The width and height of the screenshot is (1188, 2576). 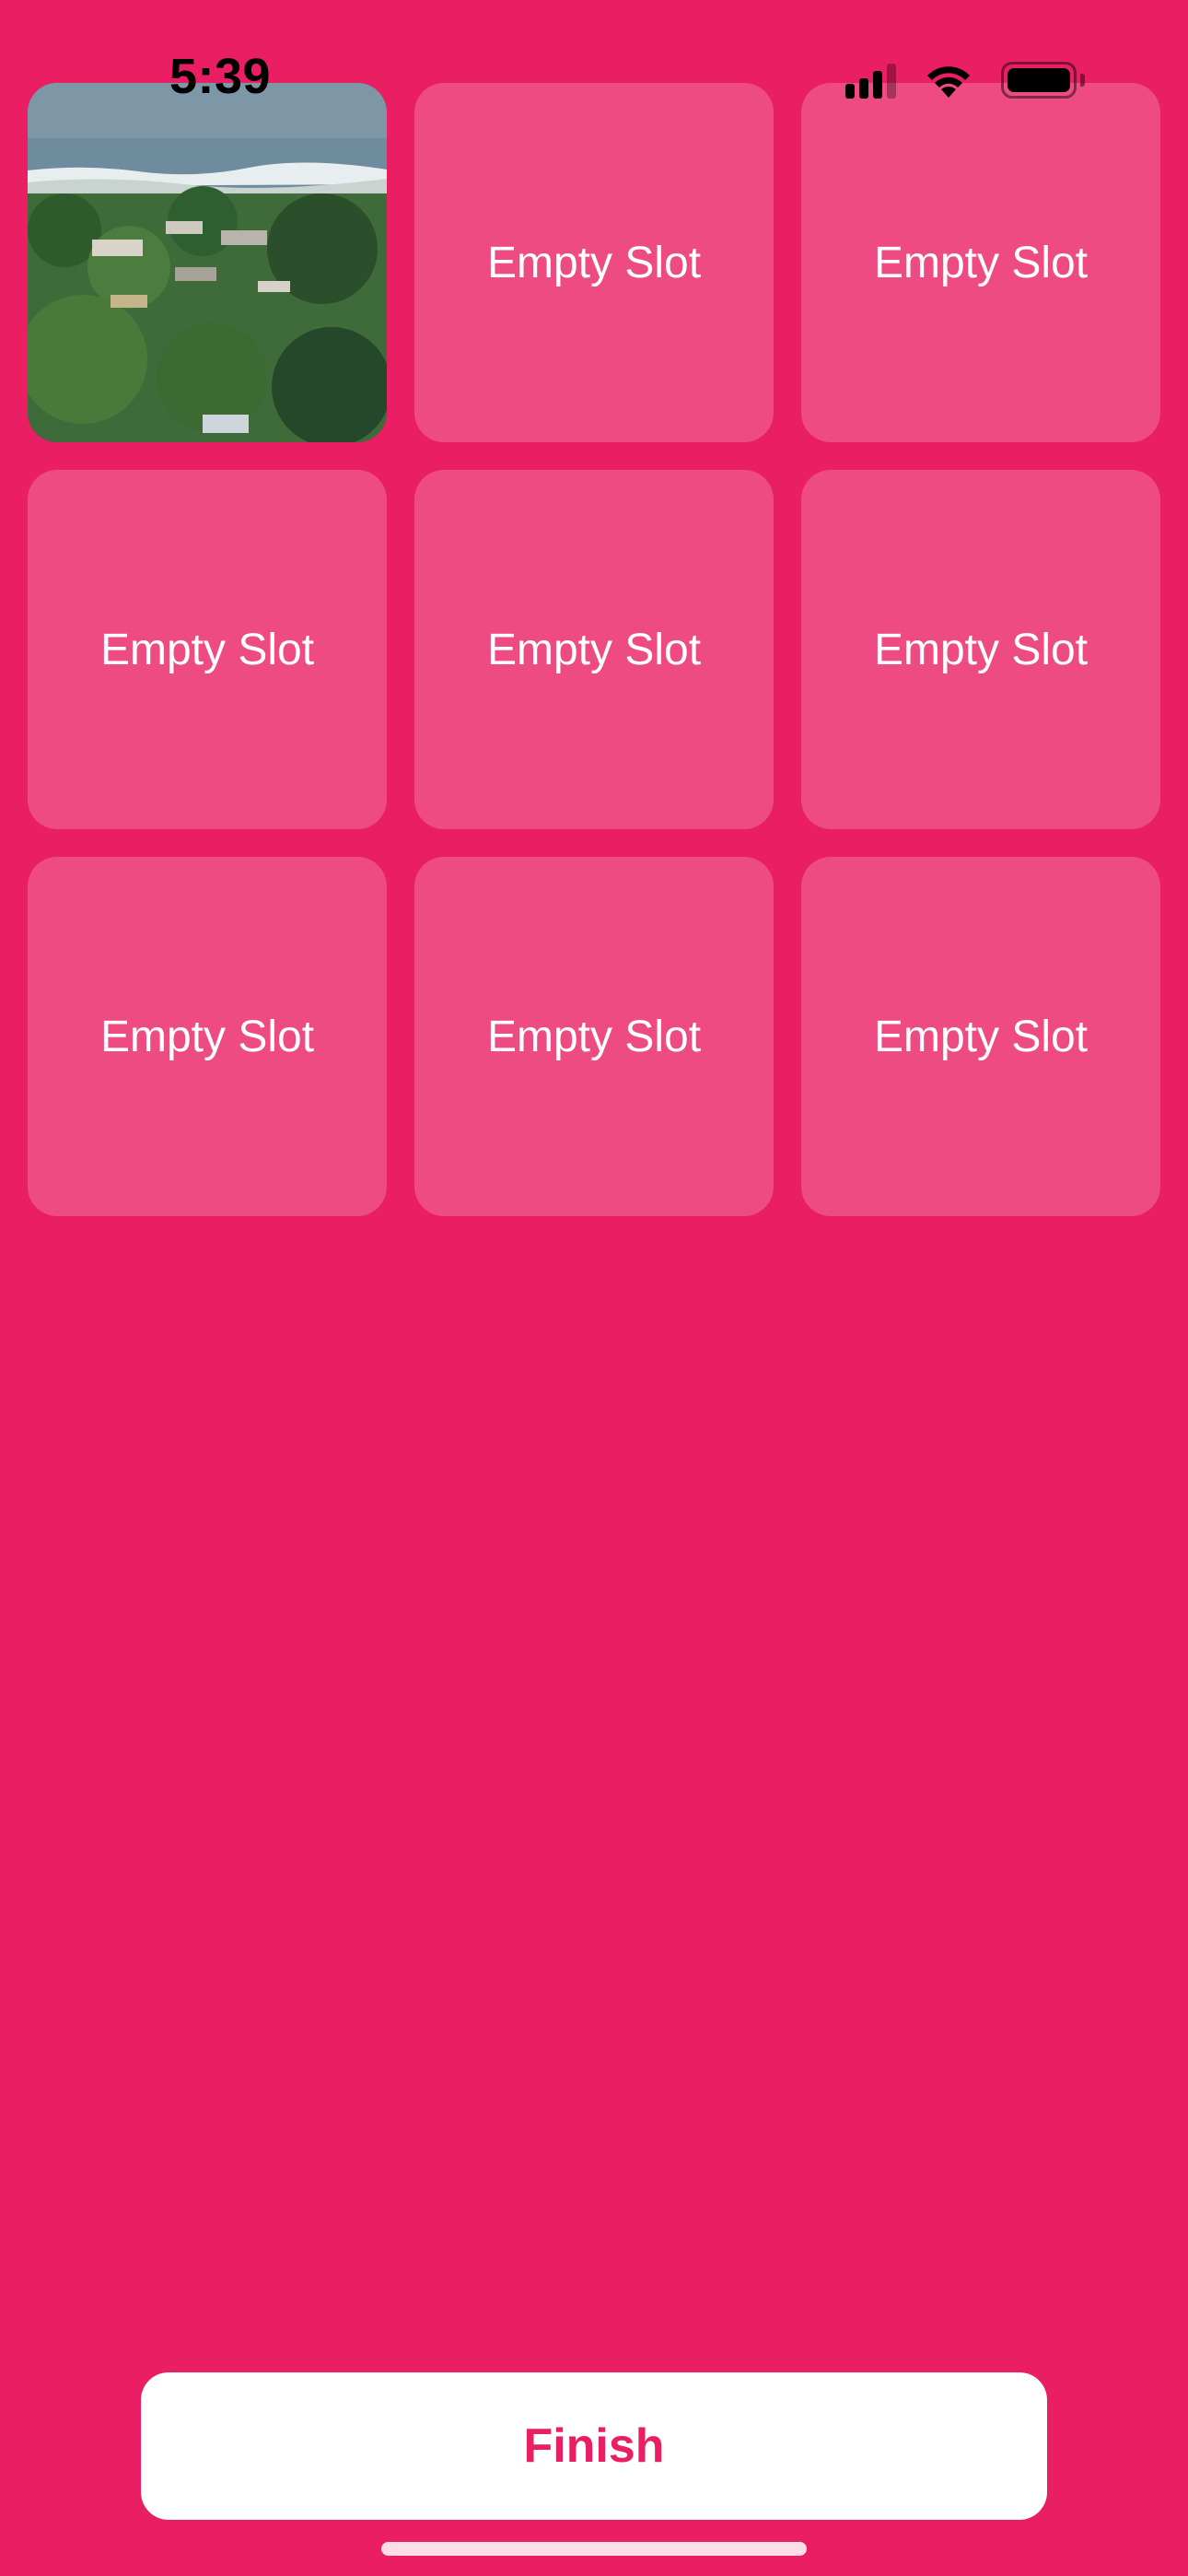 I want to click on empty-slot-5: Empty Slot, so click(x=594, y=649).